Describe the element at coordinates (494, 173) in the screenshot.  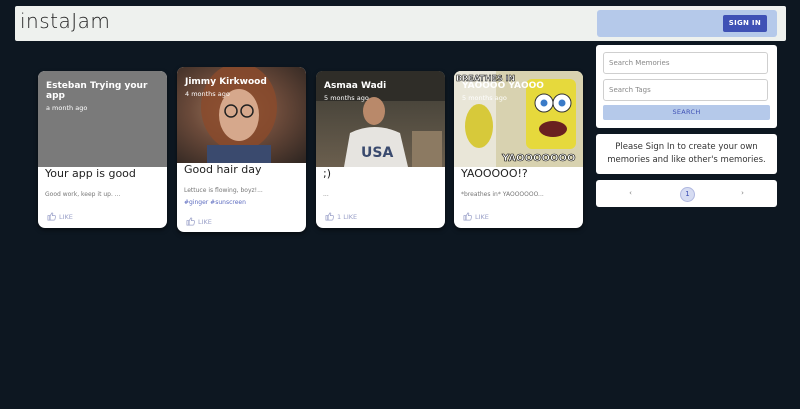
I see `memory-title: YAOOOOO!?` at that location.